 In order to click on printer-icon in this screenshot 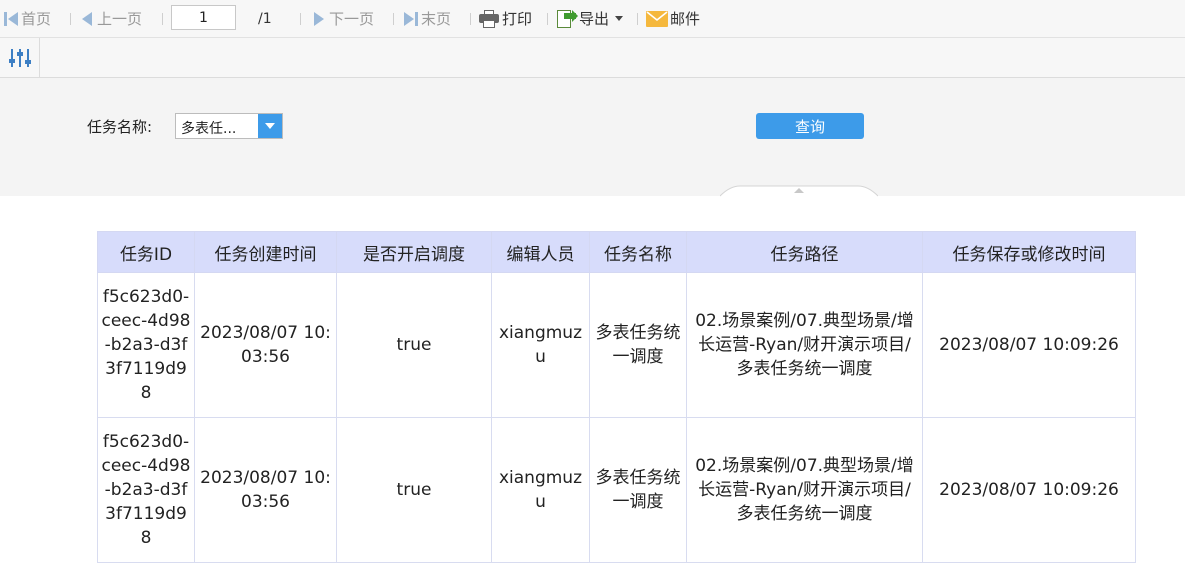, I will do `click(489, 18)`.